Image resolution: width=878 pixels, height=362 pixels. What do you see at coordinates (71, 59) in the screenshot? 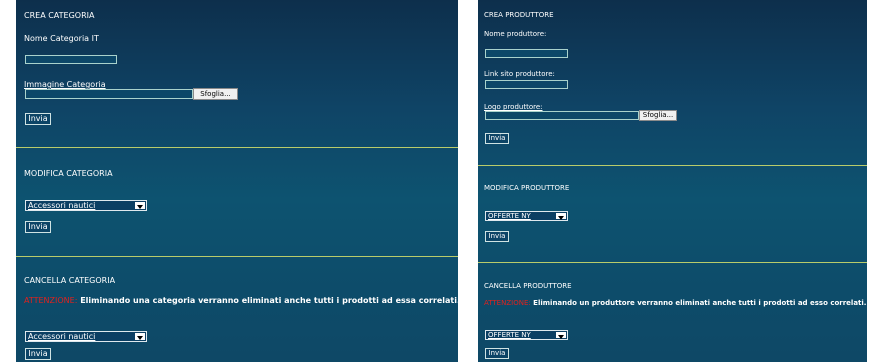
I see `category-name-input` at bounding box center [71, 59].